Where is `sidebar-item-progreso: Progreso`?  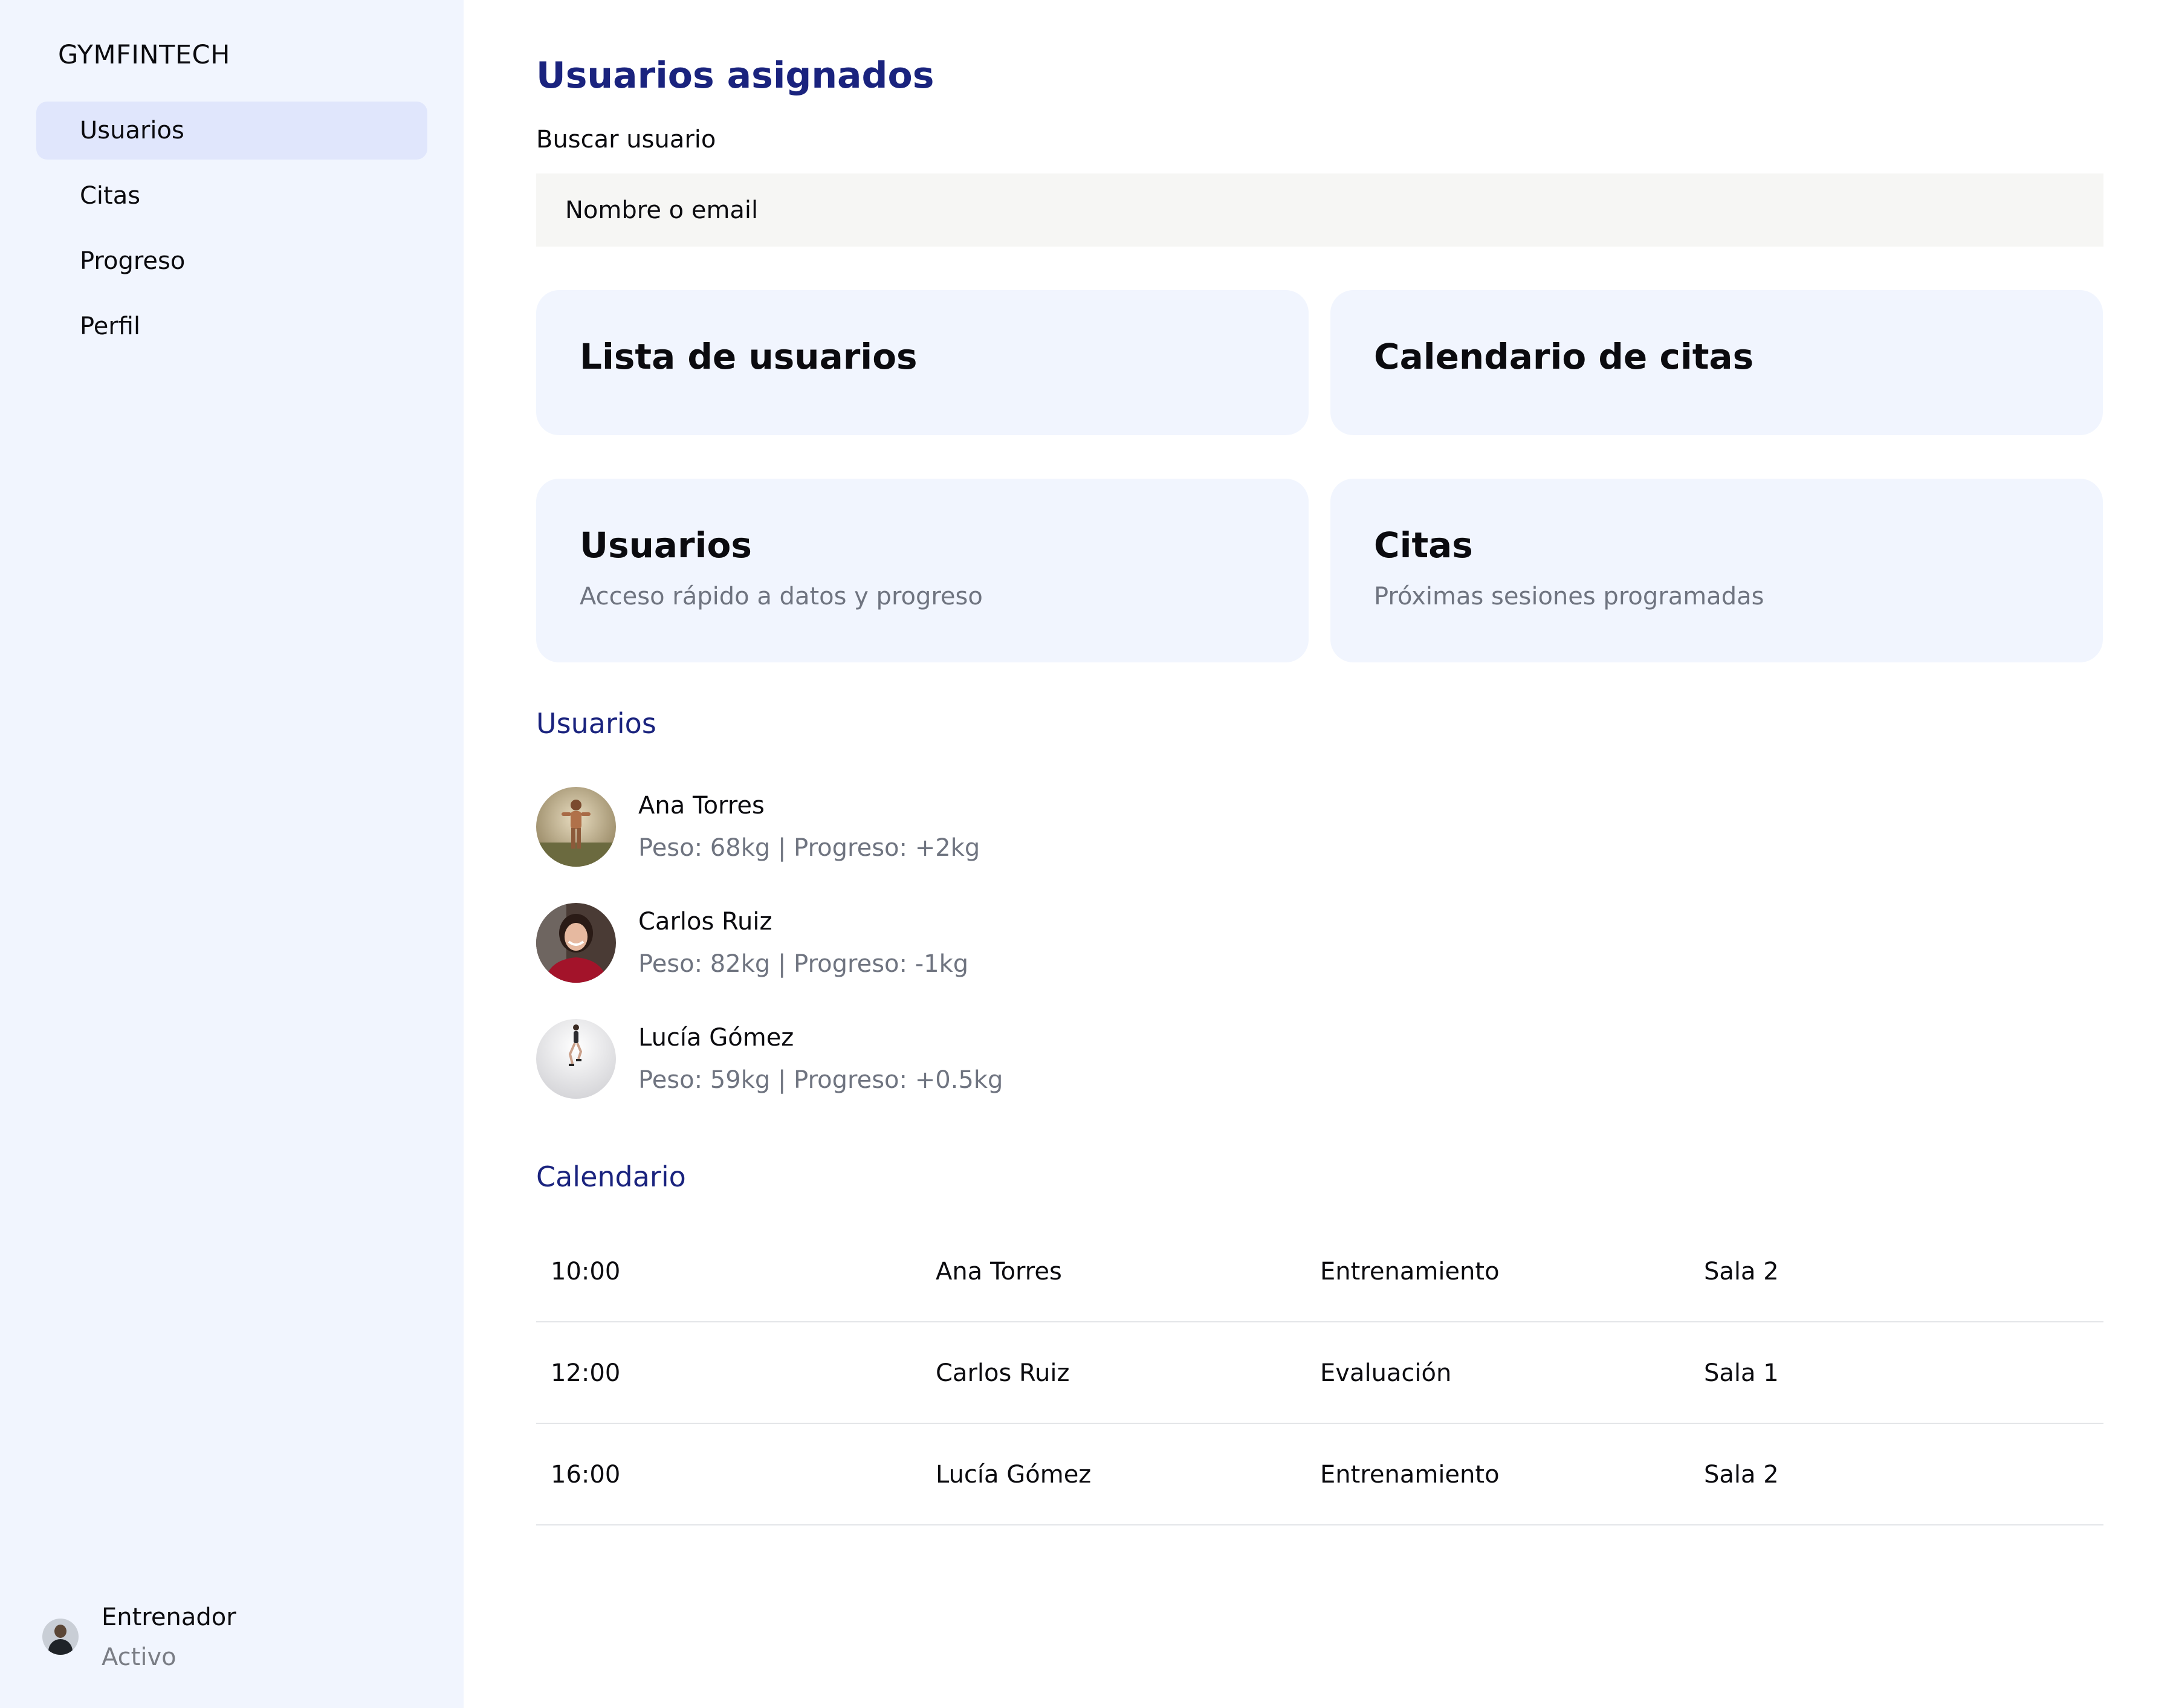
sidebar-item-progreso: Progreso is located at coordinates (231, 261).